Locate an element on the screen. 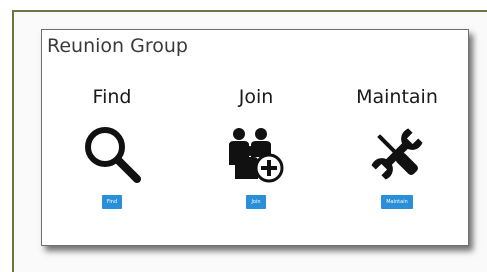  find-button: Find is located at coordinates (112, 202).